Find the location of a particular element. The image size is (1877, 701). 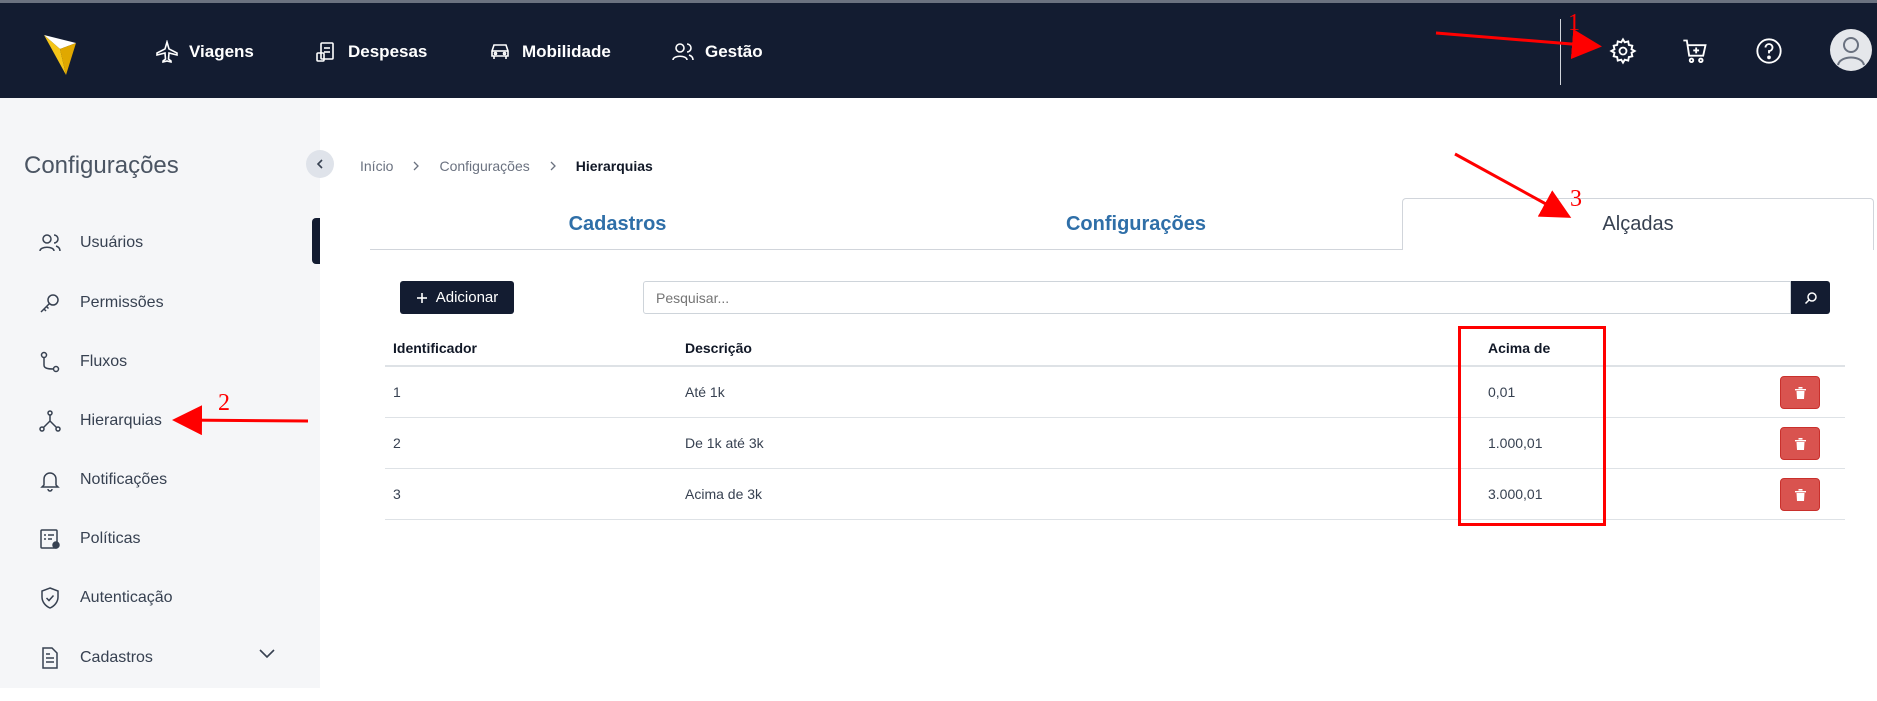

sidebar-item-hierarquias: Hierarquias is located at coordinates (100, 421).